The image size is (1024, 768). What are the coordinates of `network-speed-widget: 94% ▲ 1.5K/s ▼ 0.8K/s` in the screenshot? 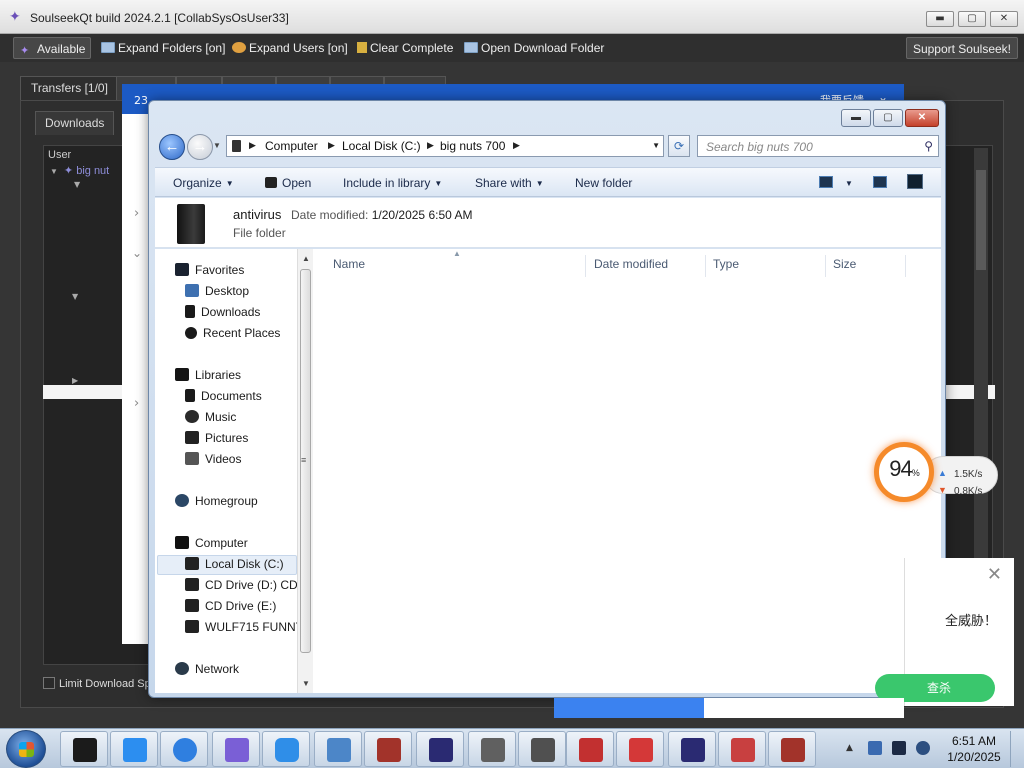 It's located at (936, 473).